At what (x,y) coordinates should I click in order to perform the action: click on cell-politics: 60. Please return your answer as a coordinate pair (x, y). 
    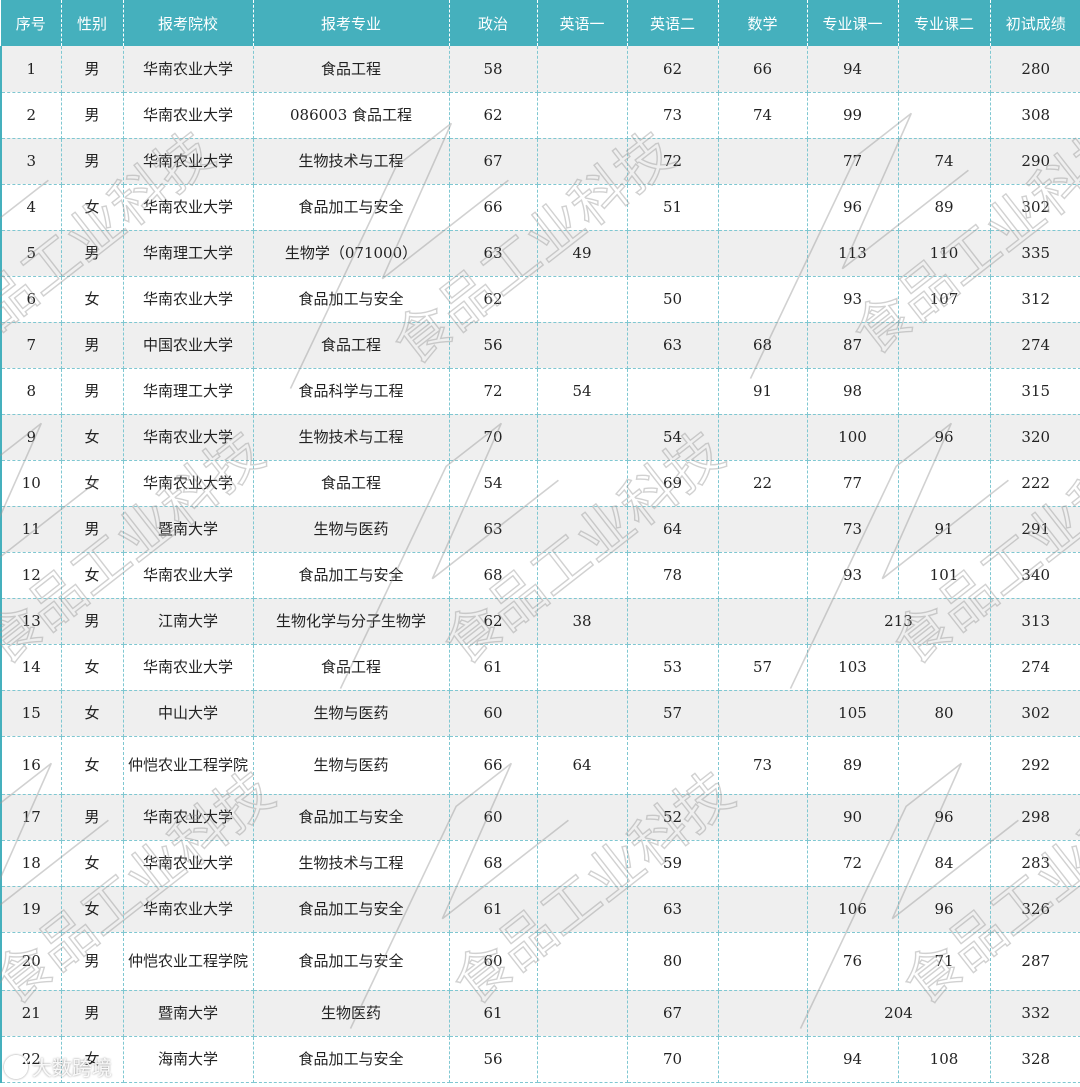
    Looking at the image, I should click on (493, 817).